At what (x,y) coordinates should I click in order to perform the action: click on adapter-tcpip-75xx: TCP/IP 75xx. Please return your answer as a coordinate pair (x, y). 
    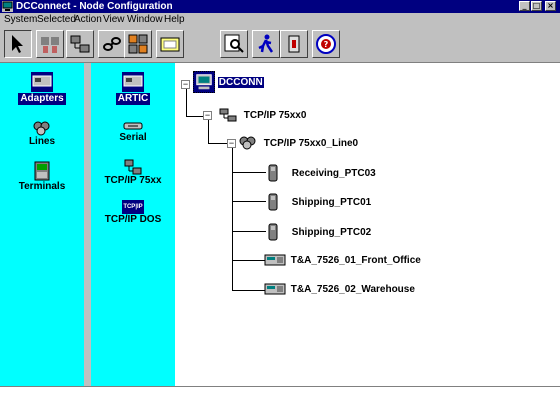
    Looking at the image, I should click on (133, 173).